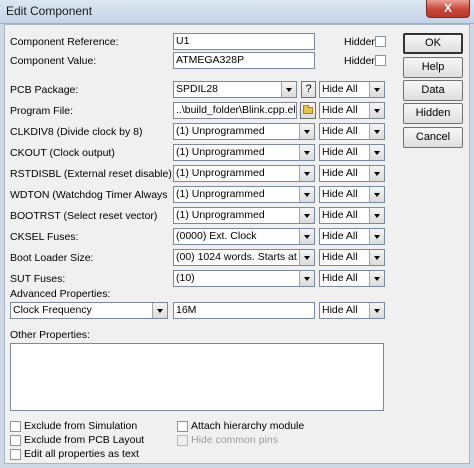 This screenshot has height=468, width=474. I want to click on cancel-button: Cancel, so click(433, 137).